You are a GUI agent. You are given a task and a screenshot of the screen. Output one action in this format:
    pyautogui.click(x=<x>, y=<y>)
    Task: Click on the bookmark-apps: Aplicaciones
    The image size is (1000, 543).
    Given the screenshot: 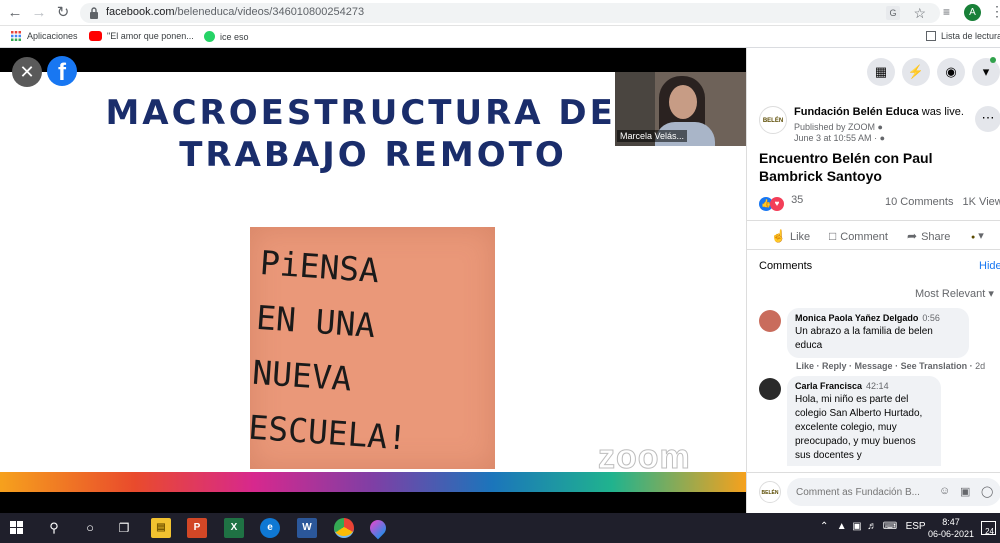 What is the action you would take?
    pyautogui.click(x=44, y=36)
    